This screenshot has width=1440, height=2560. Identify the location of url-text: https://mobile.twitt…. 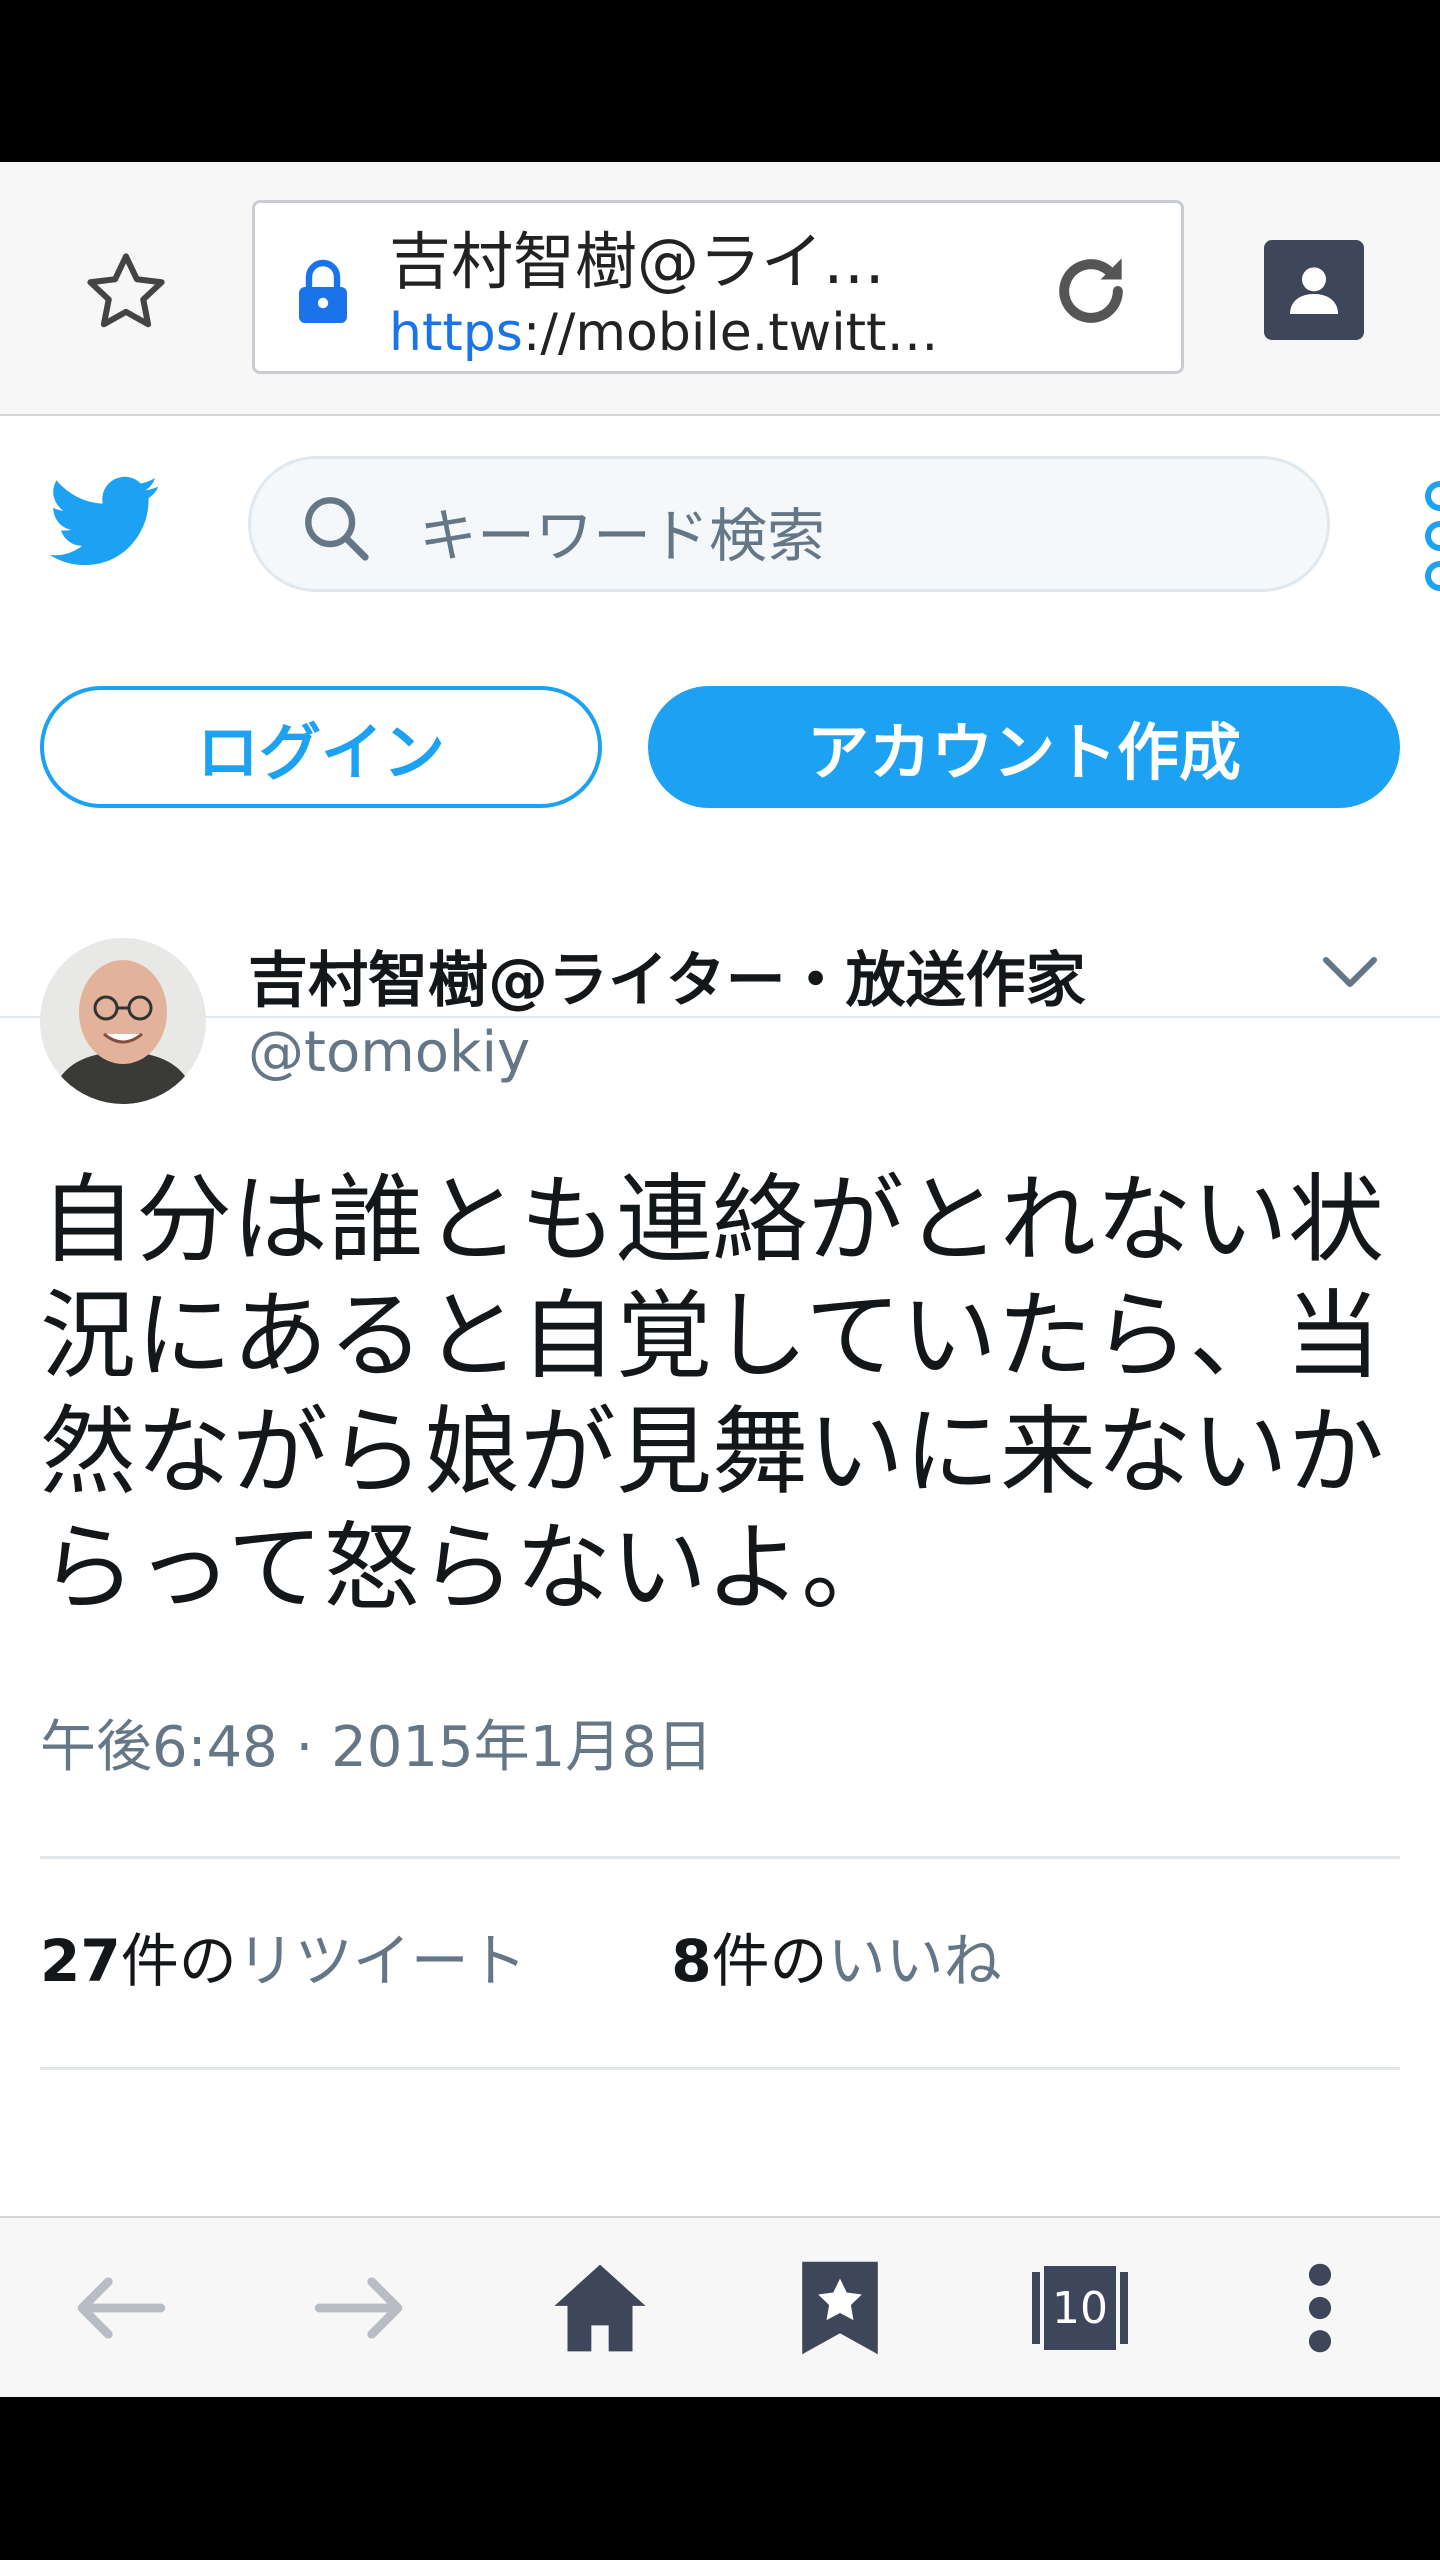
(699, 333).